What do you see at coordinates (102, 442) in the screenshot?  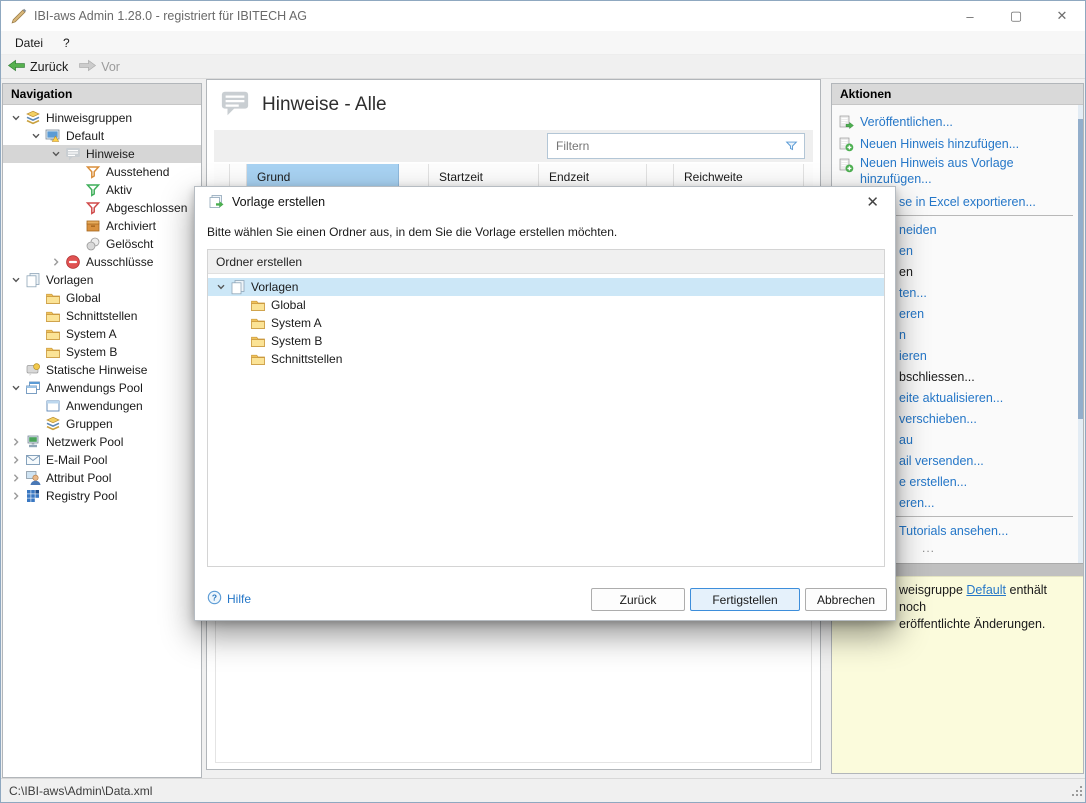 I see `tree-item: Netzwerk Pool` at bounding box center [102, 442].